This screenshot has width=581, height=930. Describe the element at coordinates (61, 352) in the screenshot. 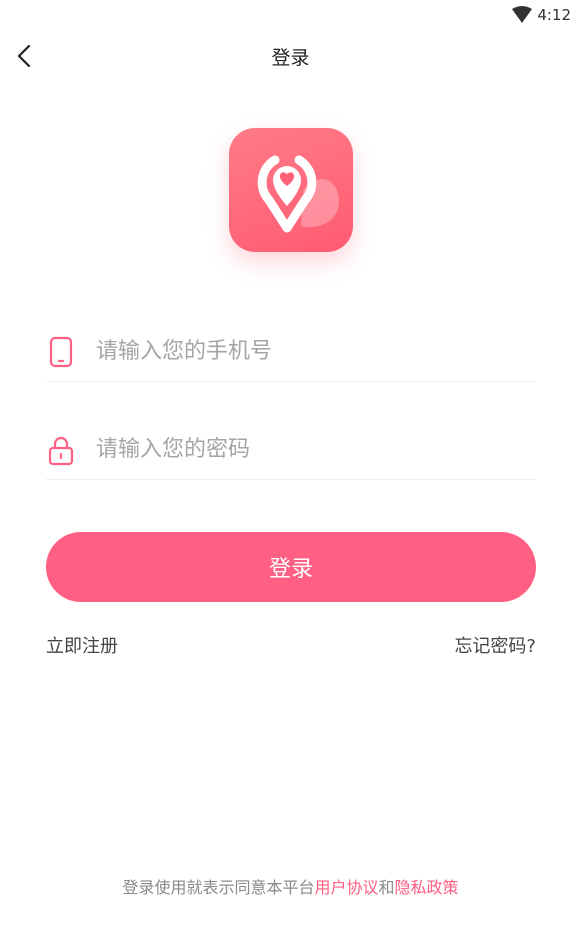

I see `phone-icon` at that location.